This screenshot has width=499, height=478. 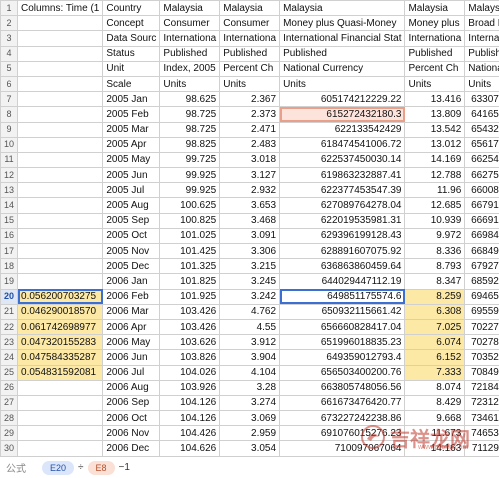 What do you see at coordinates (190, 448) in the screenshot?
I see `cell: 104.626` at bounding box center [190, 448].